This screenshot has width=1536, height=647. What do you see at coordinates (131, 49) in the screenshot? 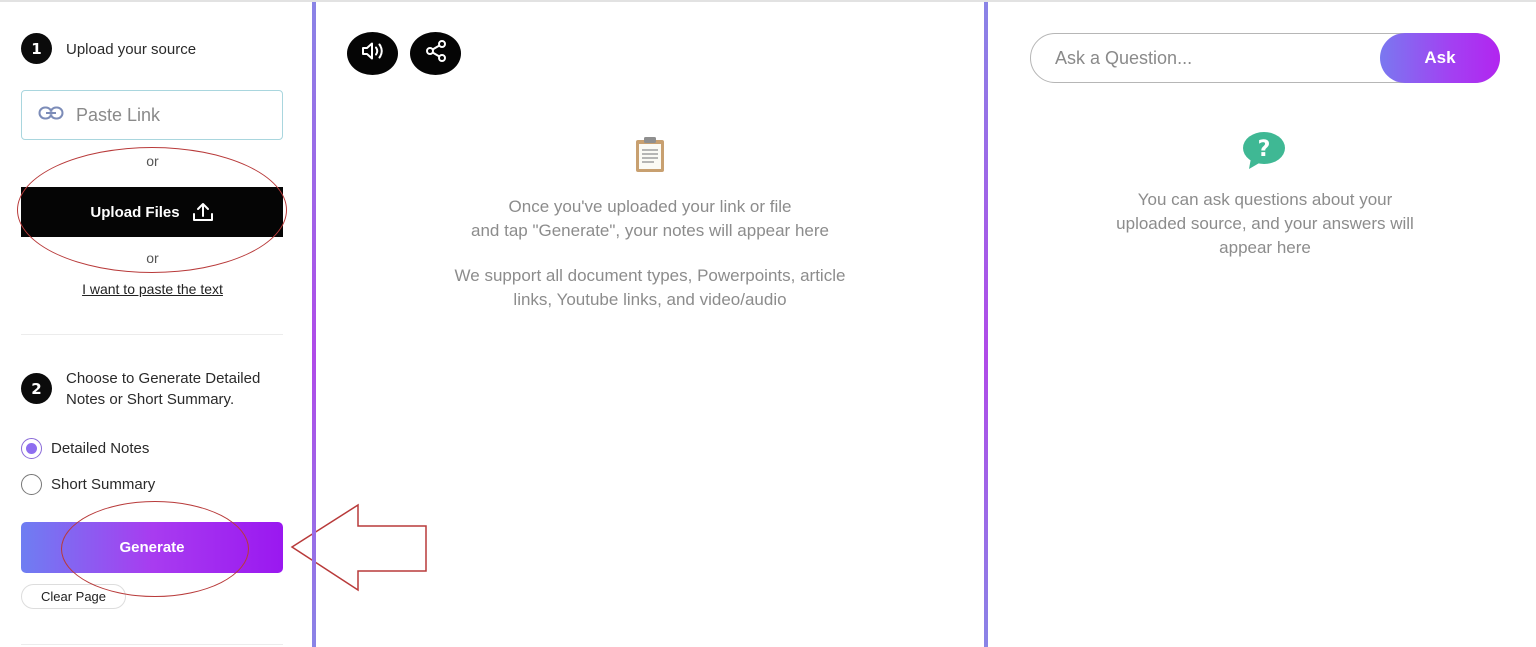
I see `step-1-title: Upload your source` at bounding box center [131, 49].